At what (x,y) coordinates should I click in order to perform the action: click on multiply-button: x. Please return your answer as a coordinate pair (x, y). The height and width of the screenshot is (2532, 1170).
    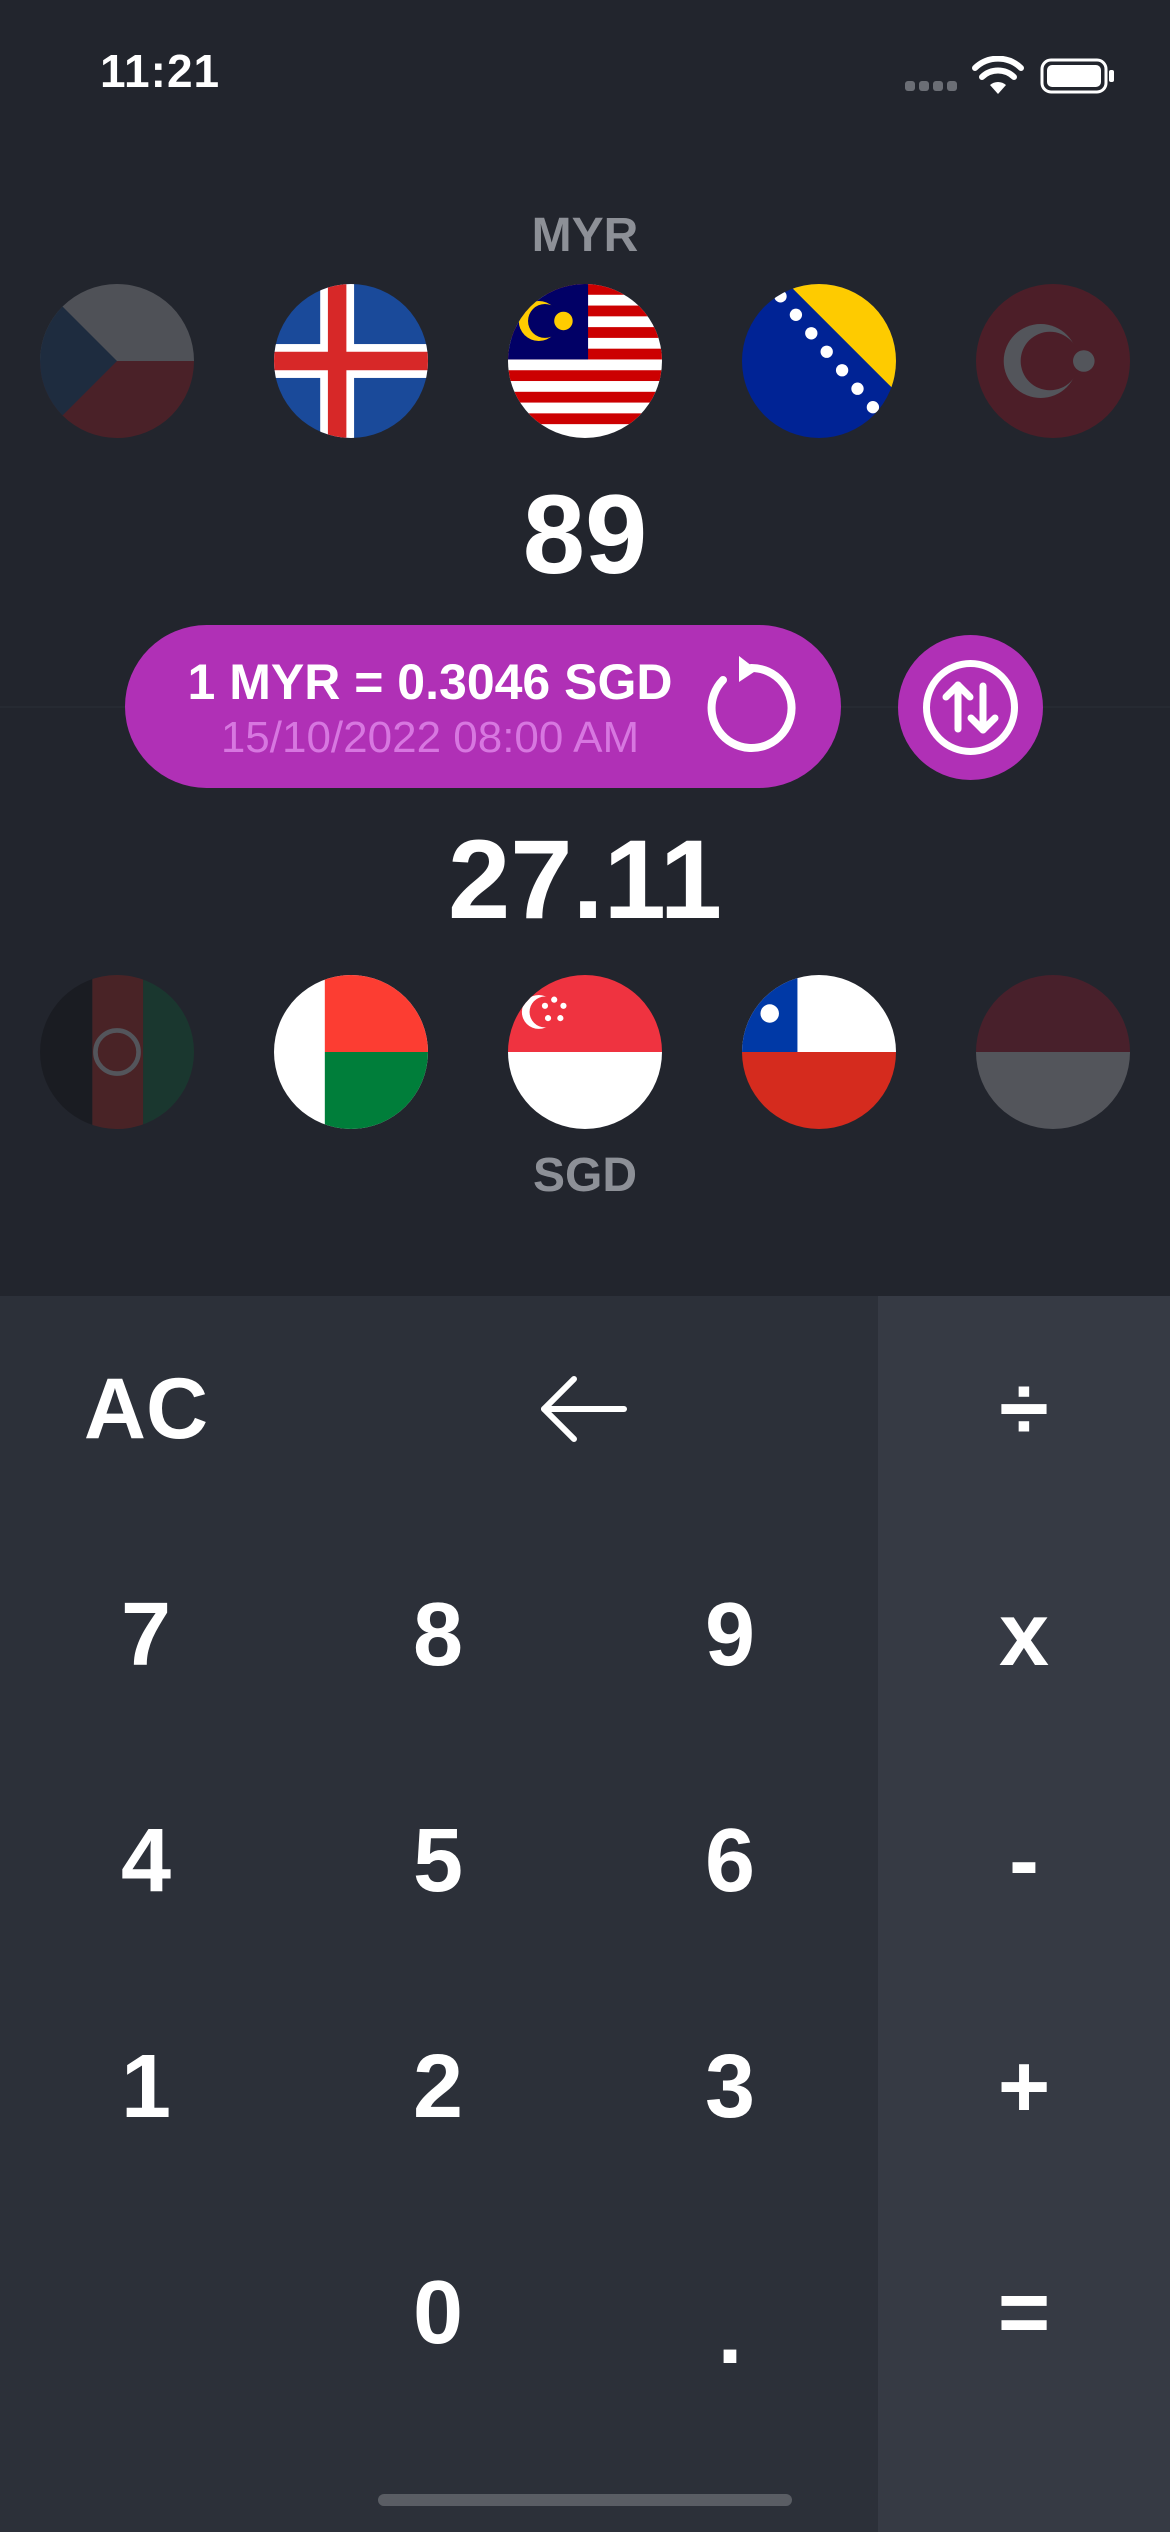
    Looking at the image, I should click on (1024, 1635).